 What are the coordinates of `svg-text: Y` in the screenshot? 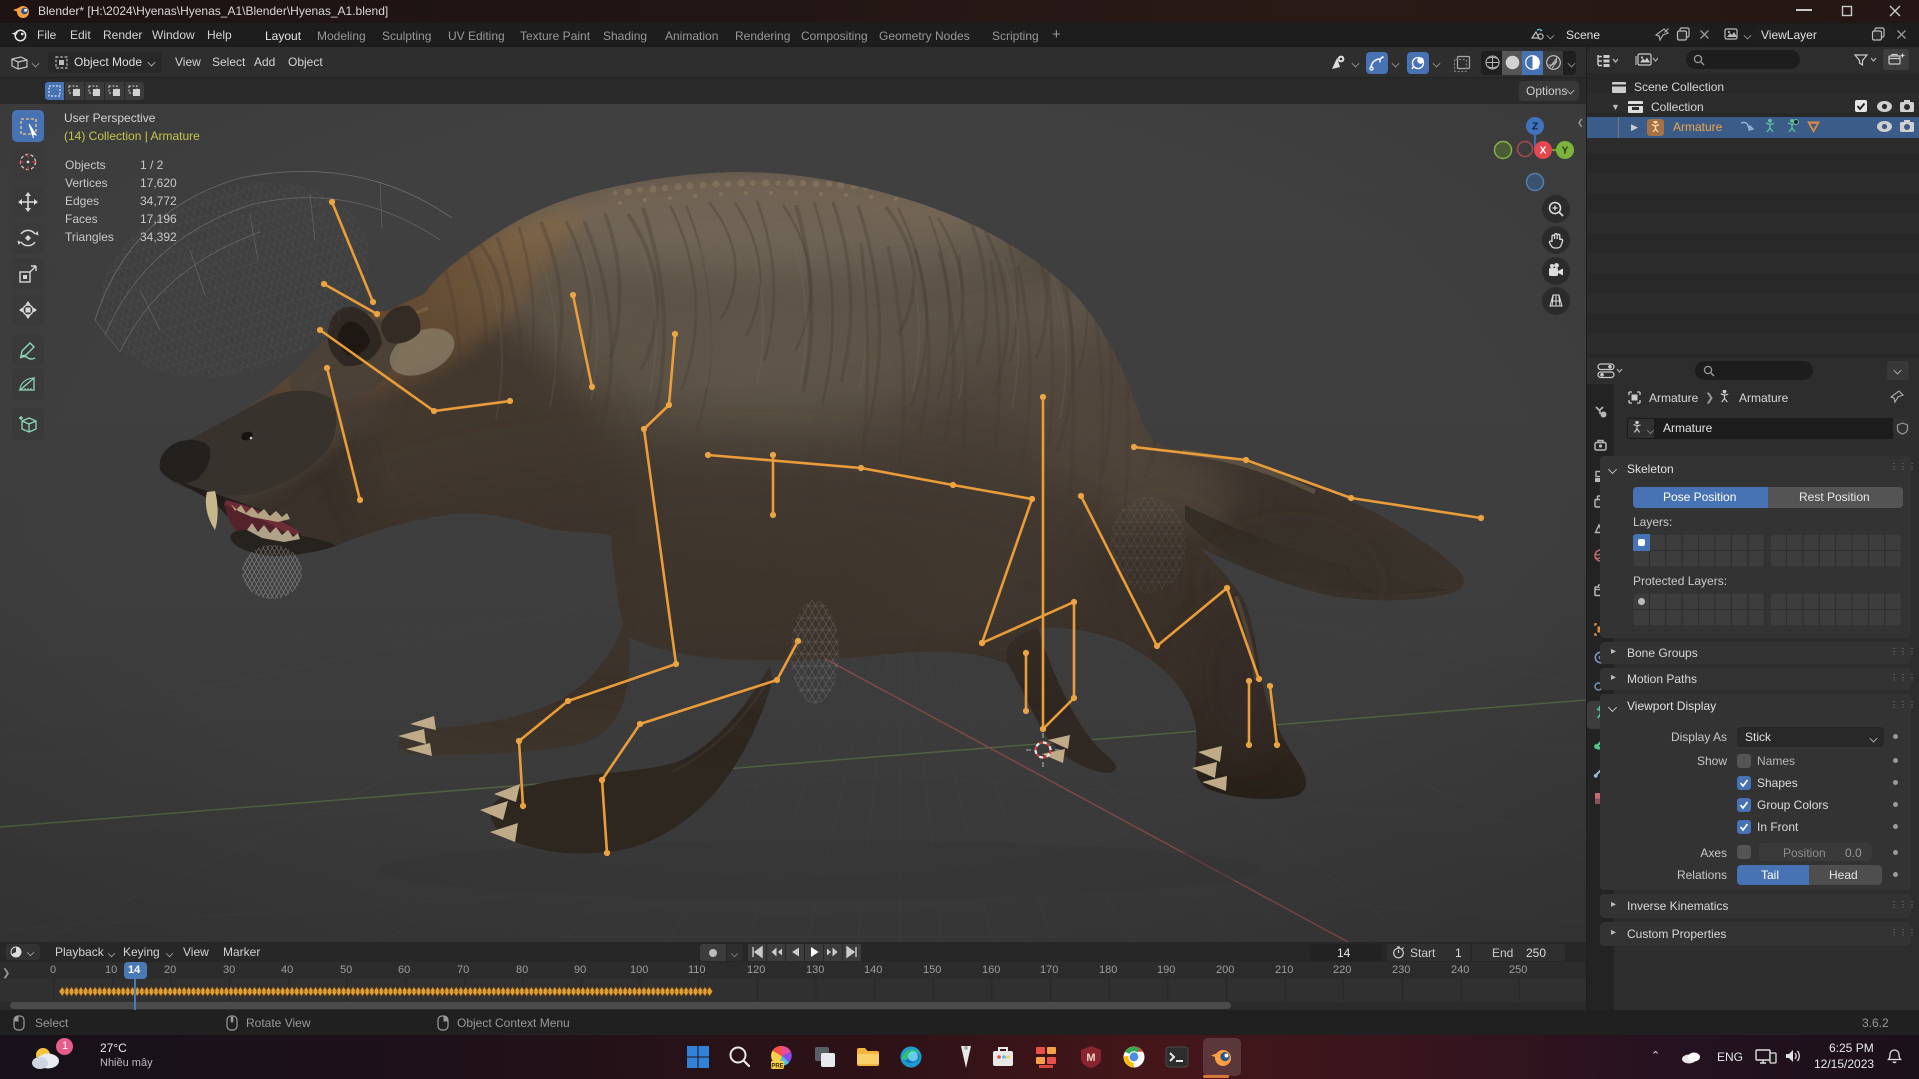 It's located at (1565, 151).